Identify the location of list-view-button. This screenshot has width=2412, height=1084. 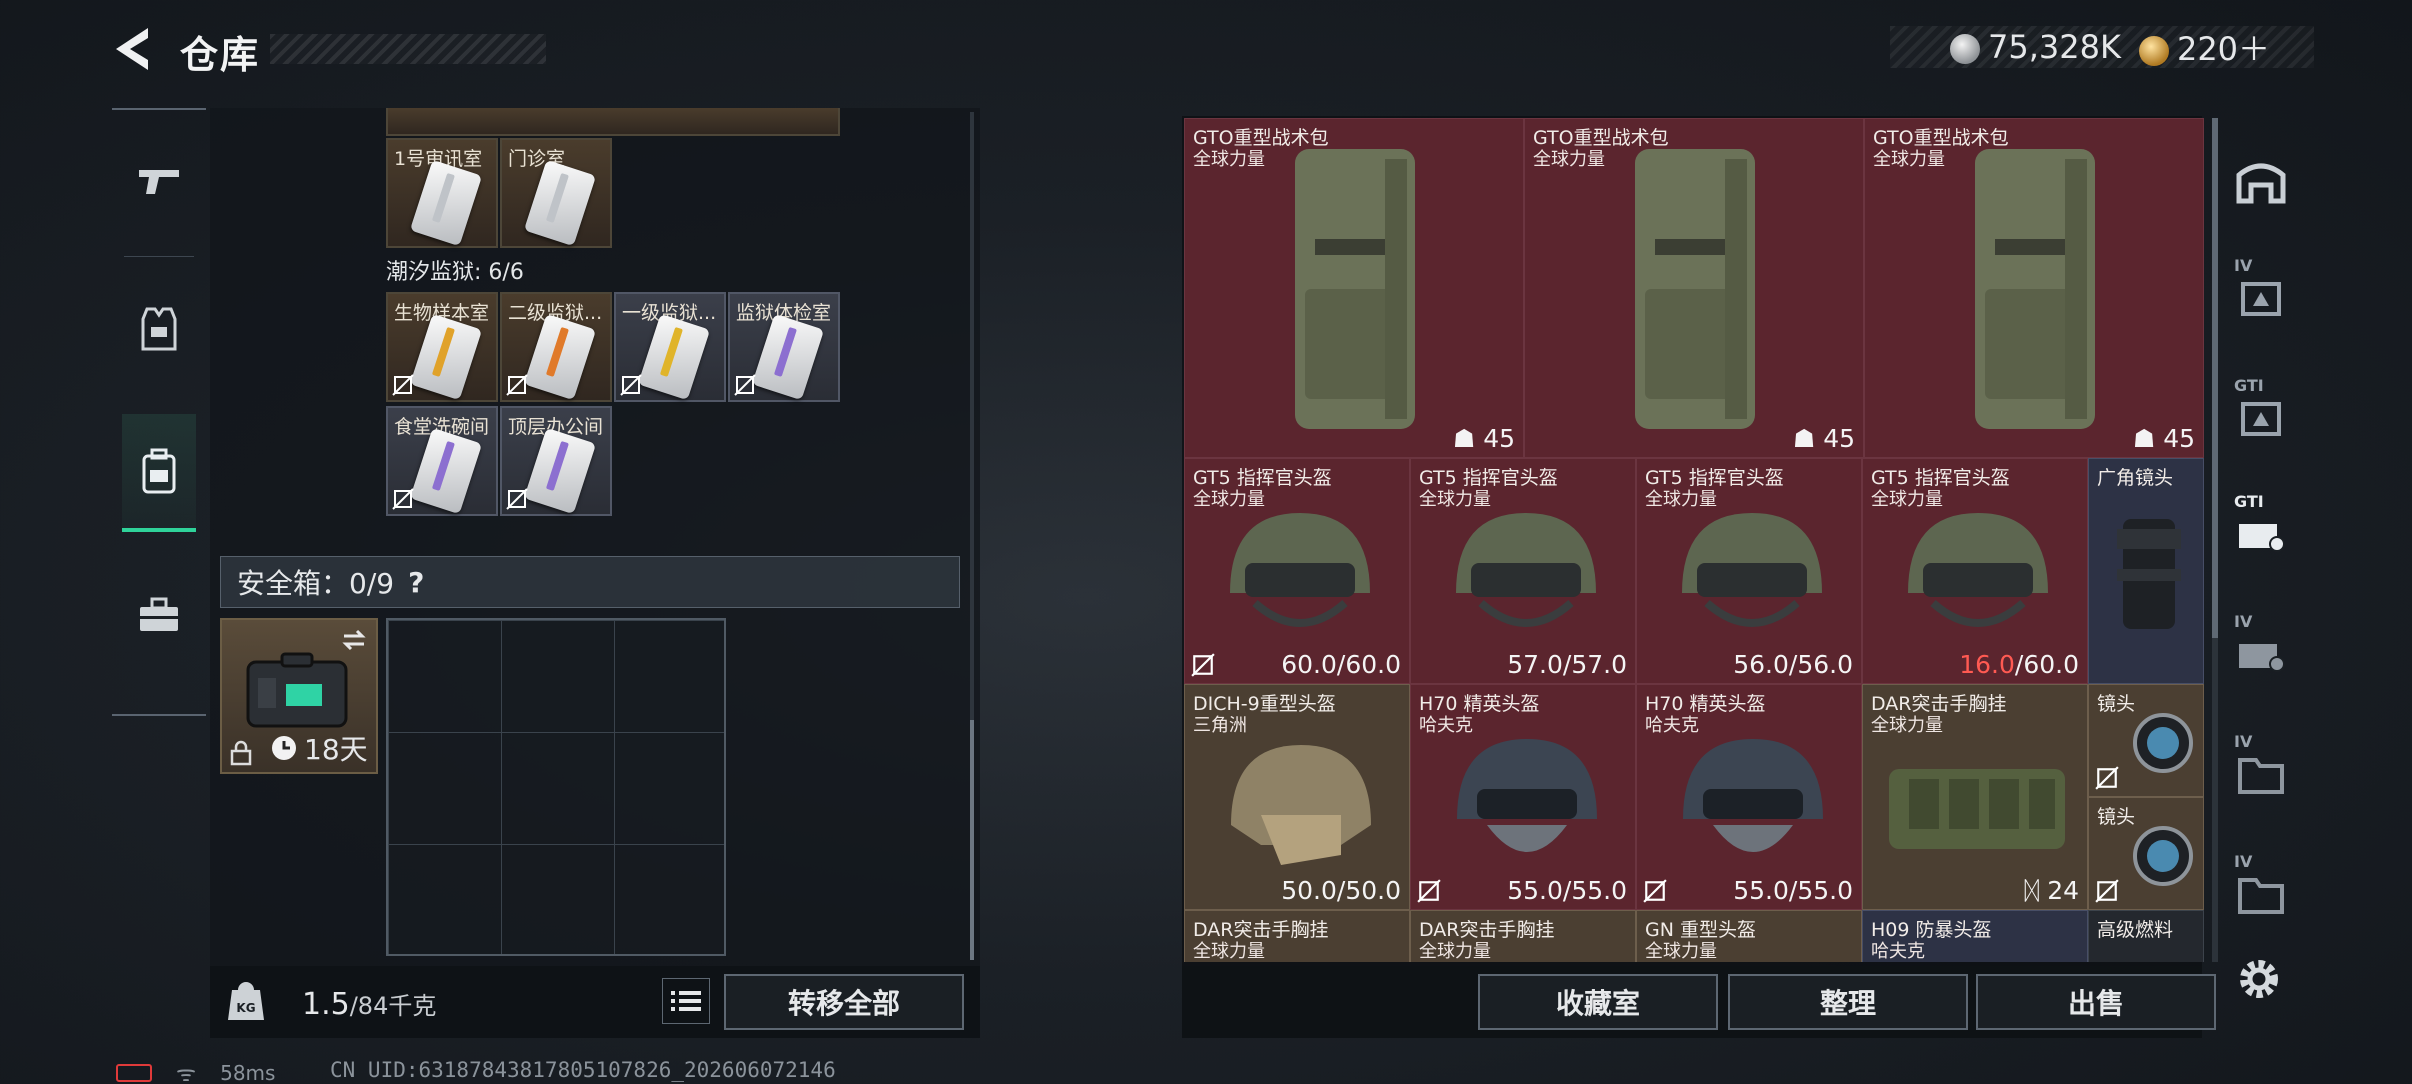
(686, 1001).